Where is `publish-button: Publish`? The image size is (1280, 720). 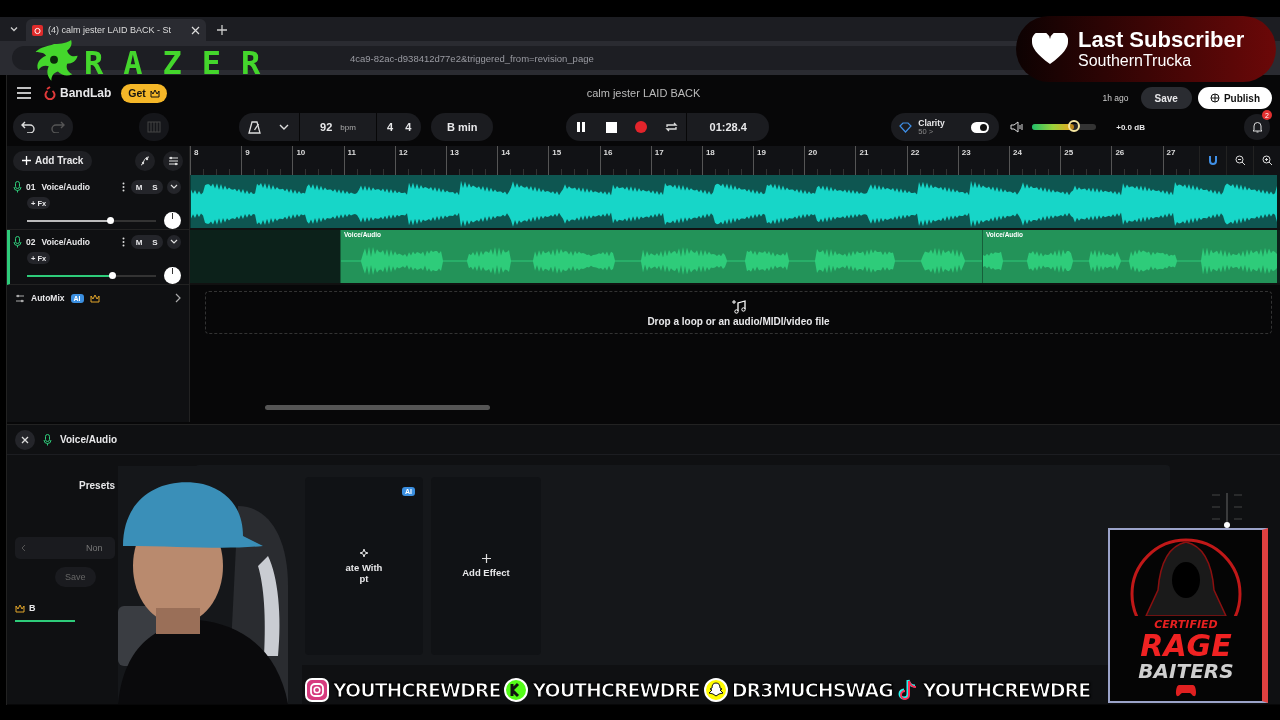 publish-button: Publish is located at coordinates (1234, 98).